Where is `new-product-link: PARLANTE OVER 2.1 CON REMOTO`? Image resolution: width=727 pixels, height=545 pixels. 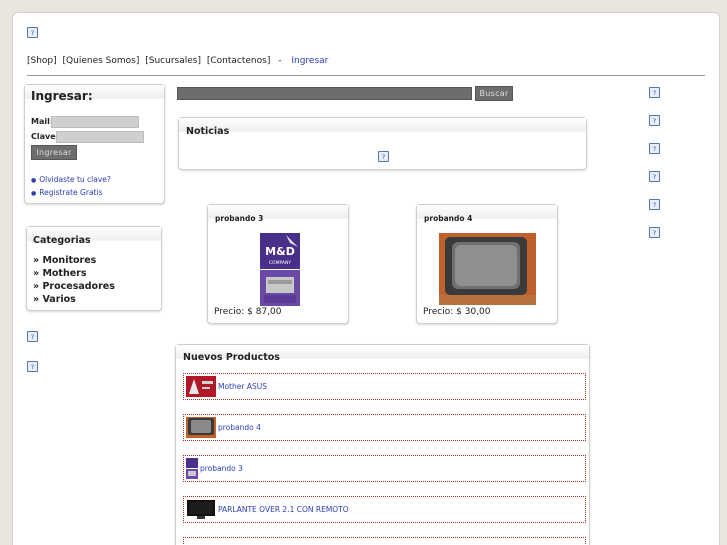
new-product-link: PARLANTE OVER 2.1 CON REMOTO is located at coordinates (283, 509).